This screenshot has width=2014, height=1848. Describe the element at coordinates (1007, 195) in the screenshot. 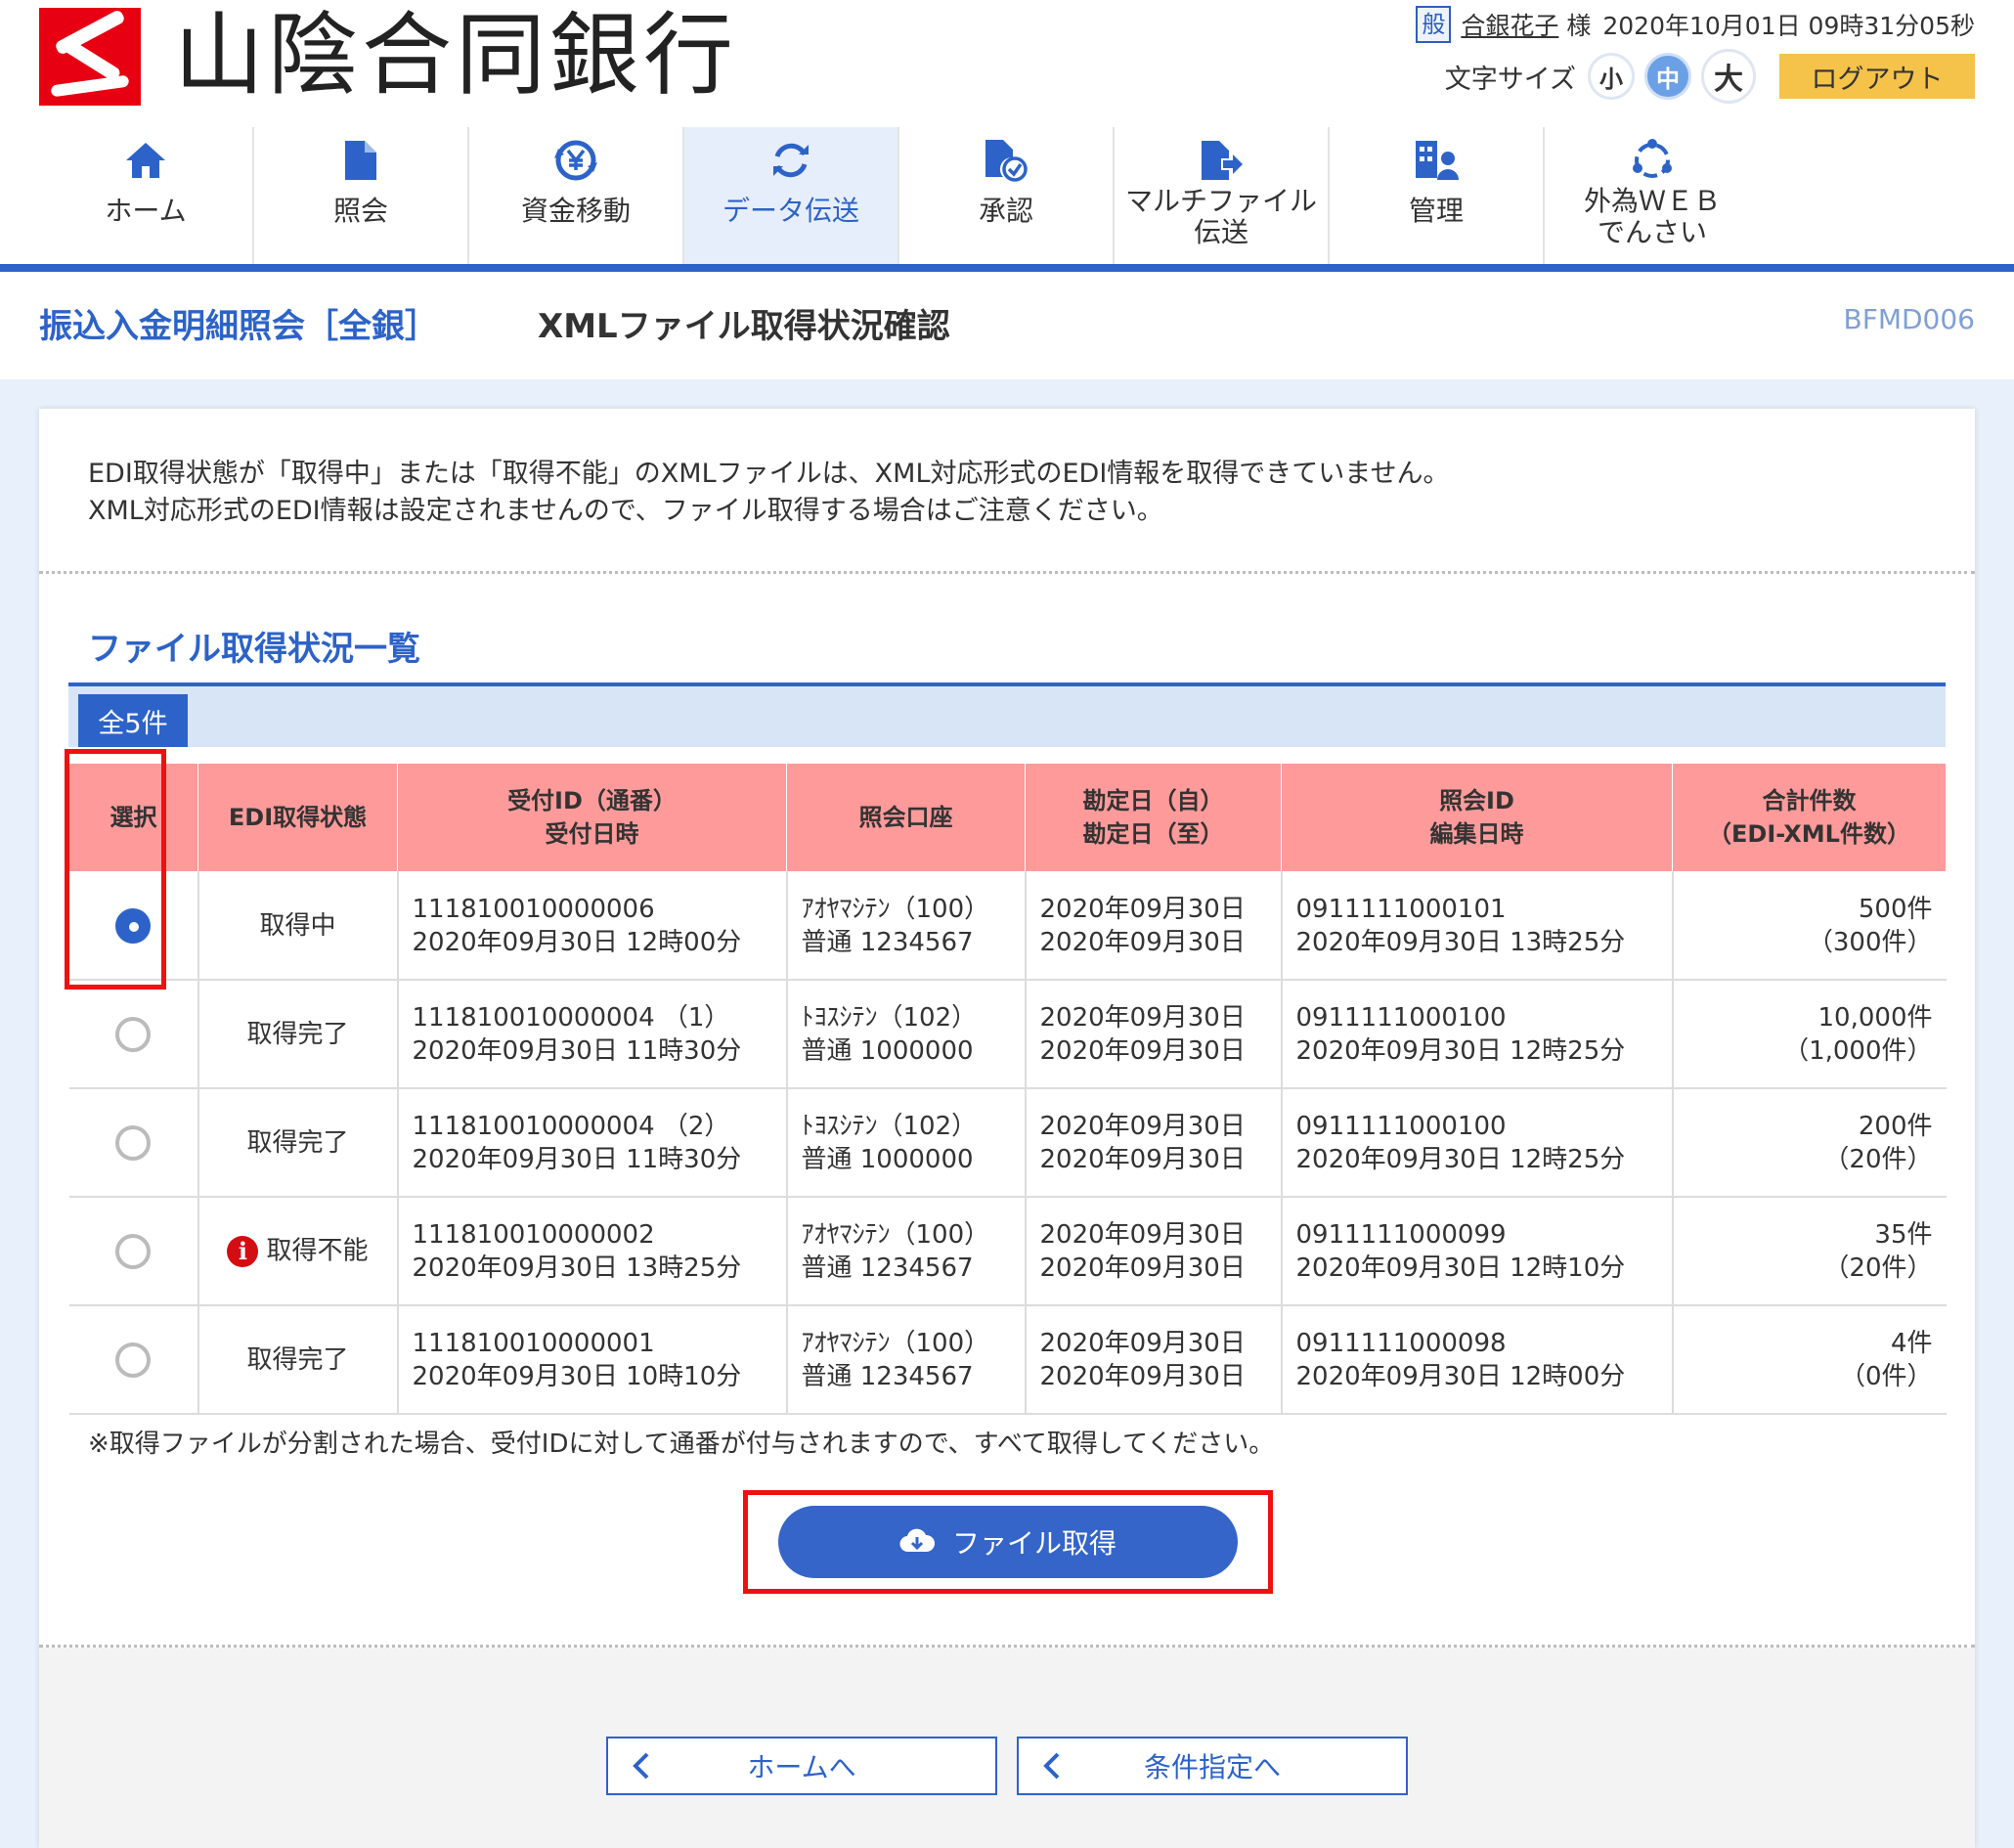

I see `nav-approval: 承認` at that location.